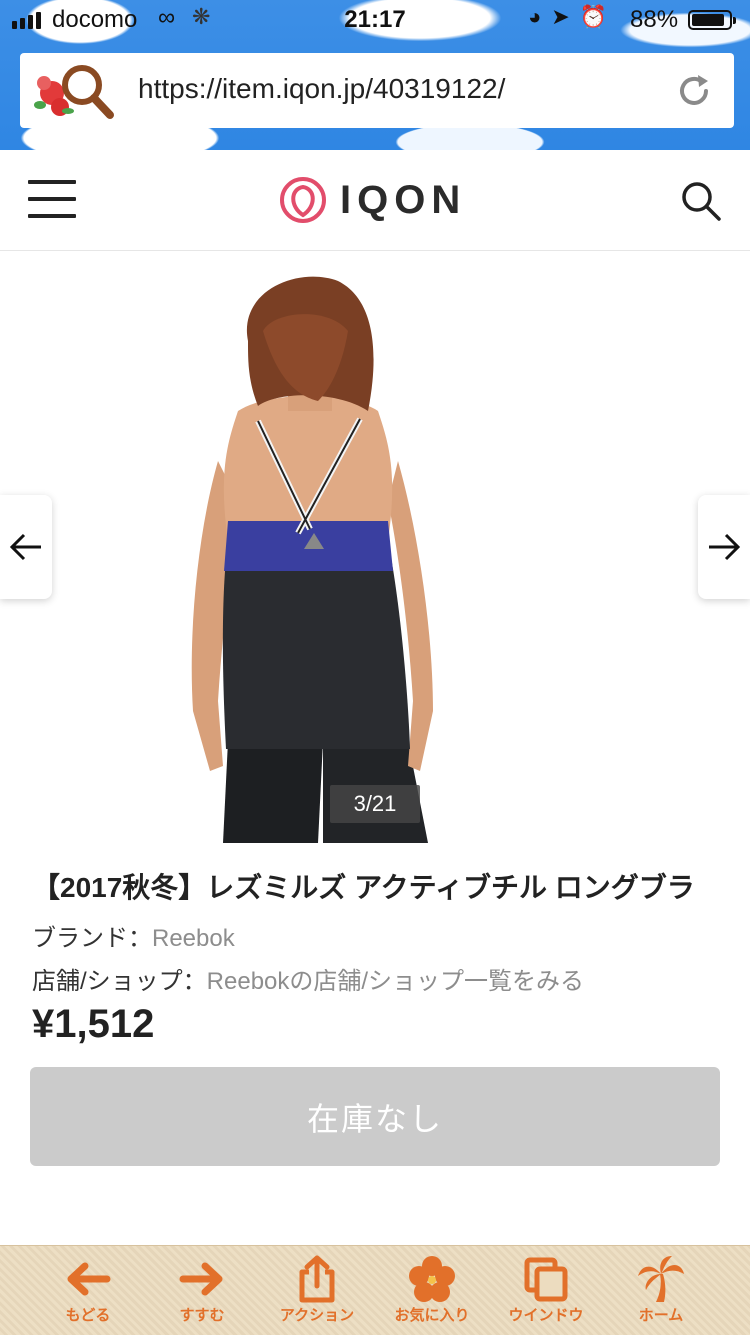 This screenshot has height=1335, width=750. Describe the element at coordinates (317, 1279) in the screenshot. I see `share-icon` at that location.